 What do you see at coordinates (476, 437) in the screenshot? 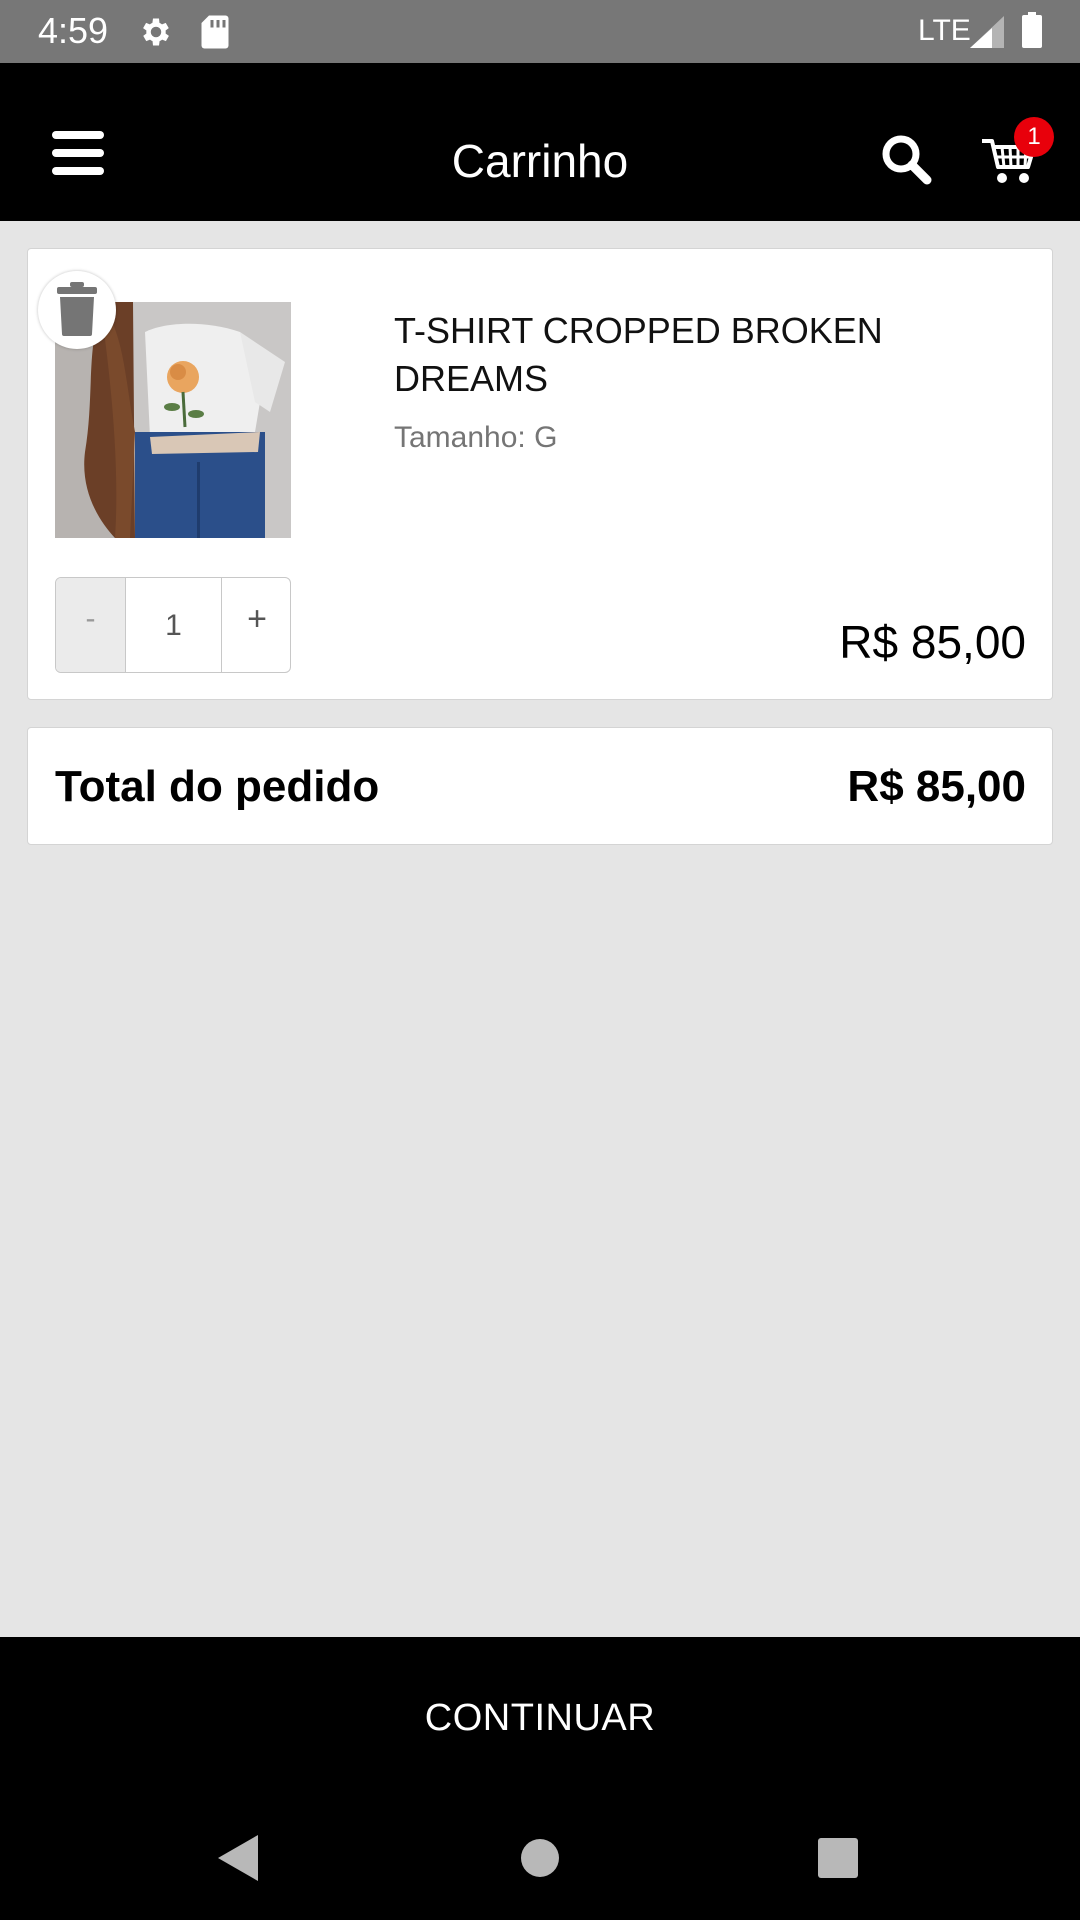
I see `product-size: Tamanho: G` at bounding box center [476, 437].